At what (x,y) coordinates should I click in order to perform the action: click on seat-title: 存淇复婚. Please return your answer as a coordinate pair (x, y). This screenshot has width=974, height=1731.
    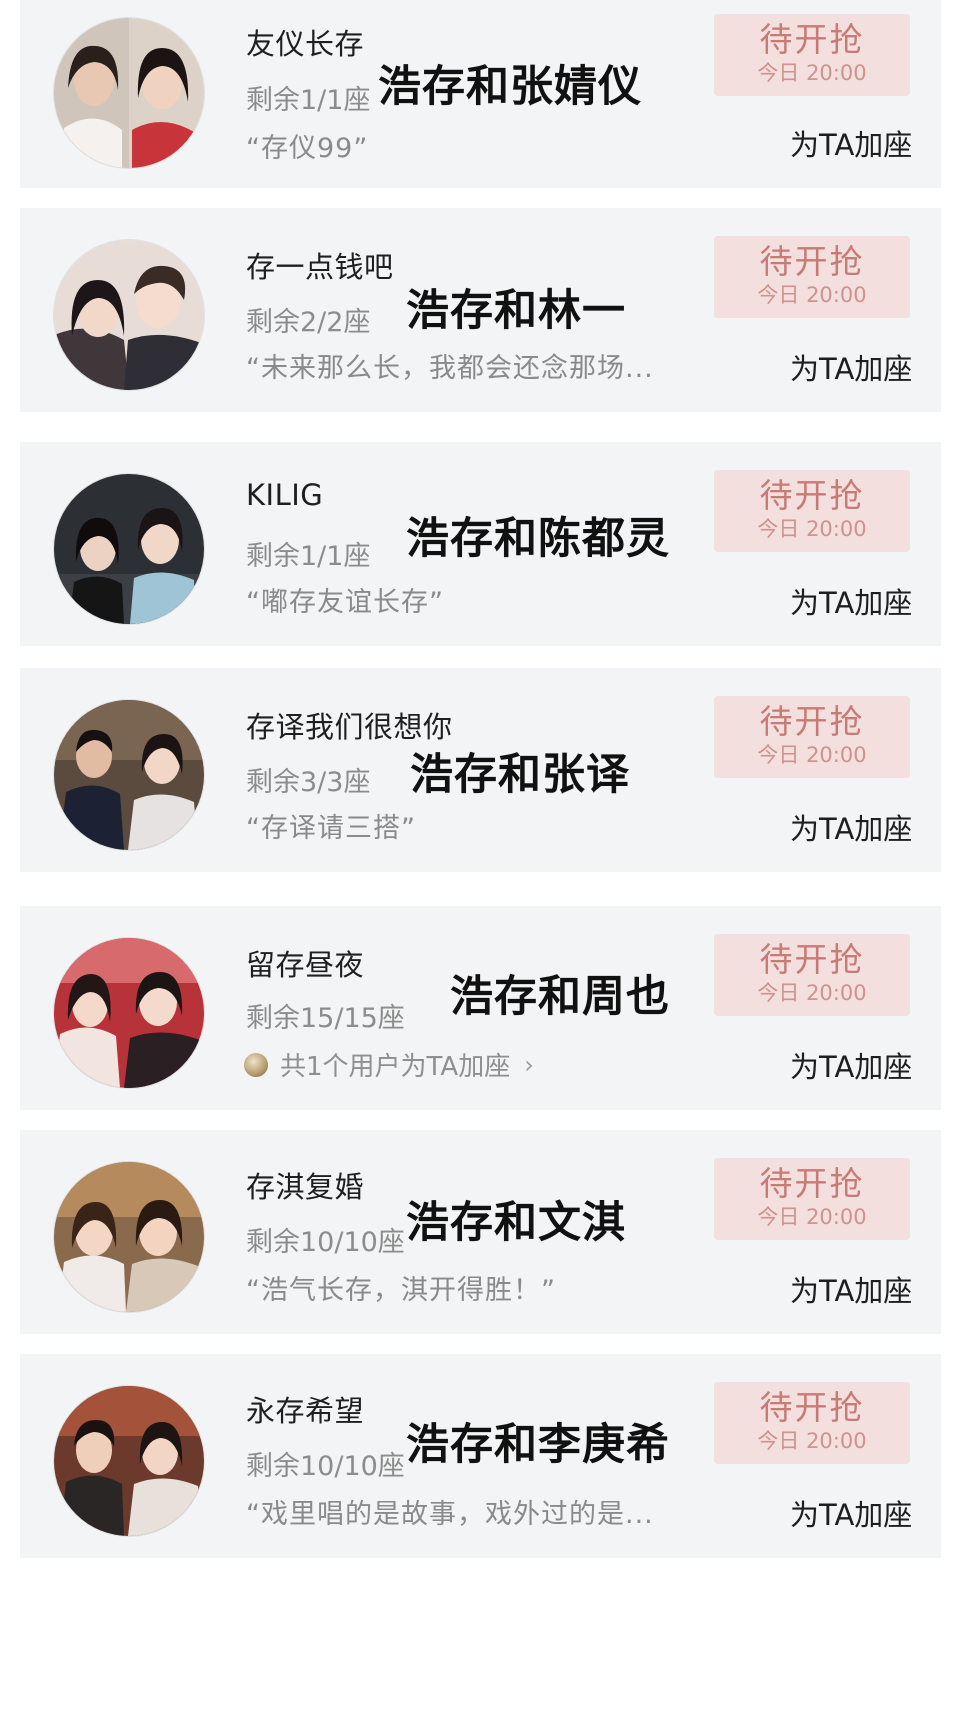
    Looking at the image, I should click on (305, 1187).